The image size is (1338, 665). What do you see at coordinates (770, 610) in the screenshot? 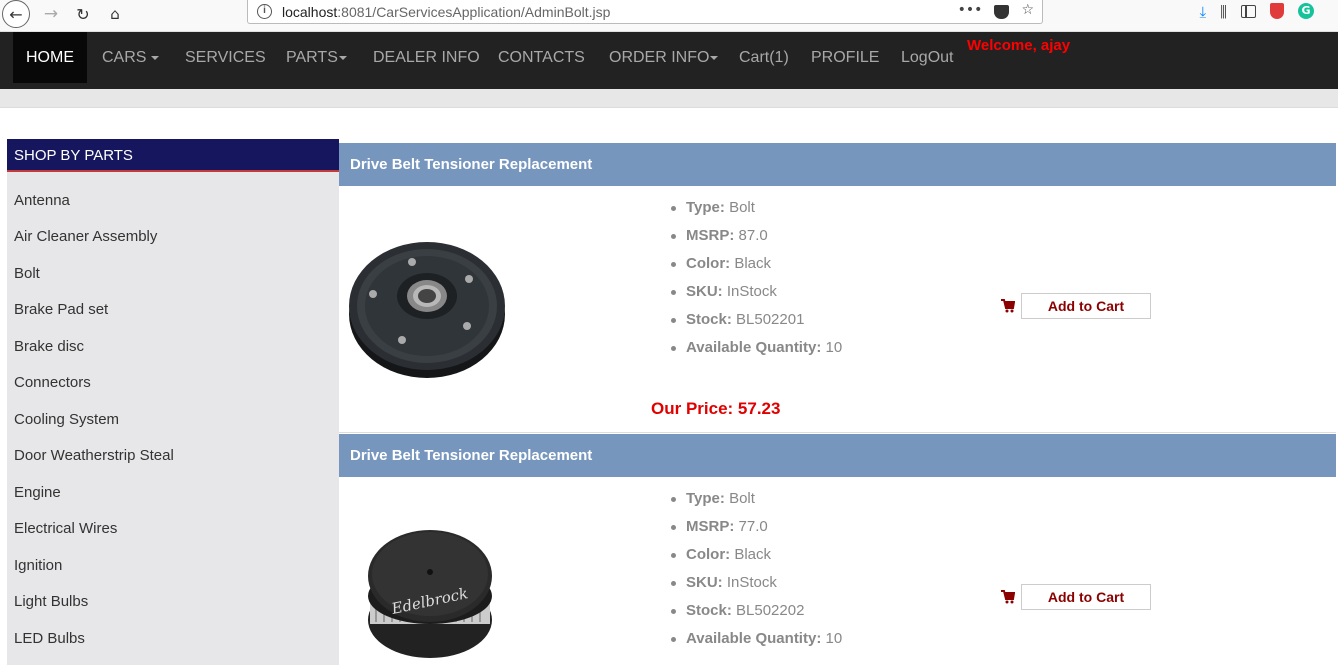
I see `spec-value: BL502202` at bounding box center [770, 610].